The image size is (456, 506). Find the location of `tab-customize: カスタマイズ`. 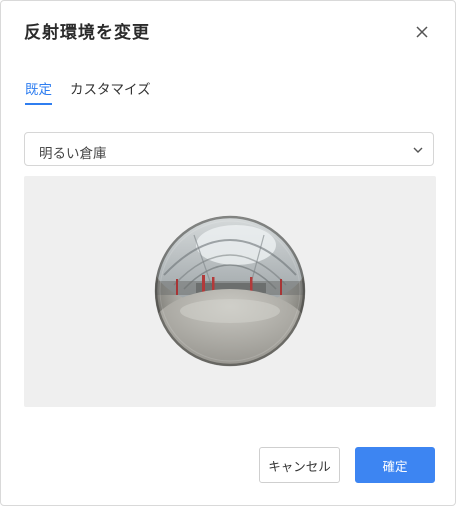

tab-customize: カスタマイズ is located at coordinates (110, 91).